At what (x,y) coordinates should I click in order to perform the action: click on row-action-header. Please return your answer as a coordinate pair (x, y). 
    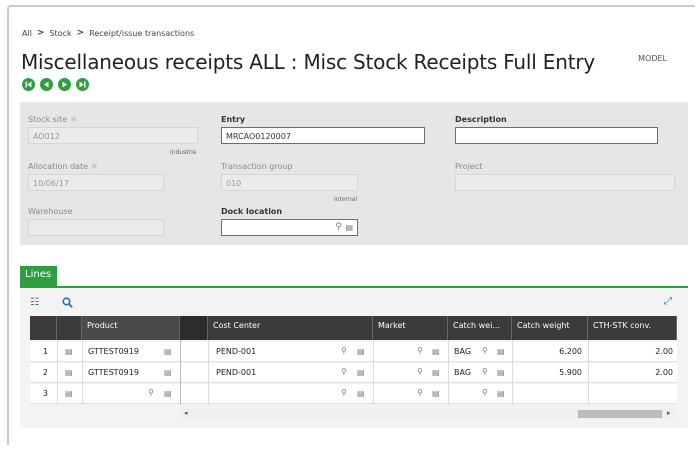
    Looking at the image, I should click on (69, 328).